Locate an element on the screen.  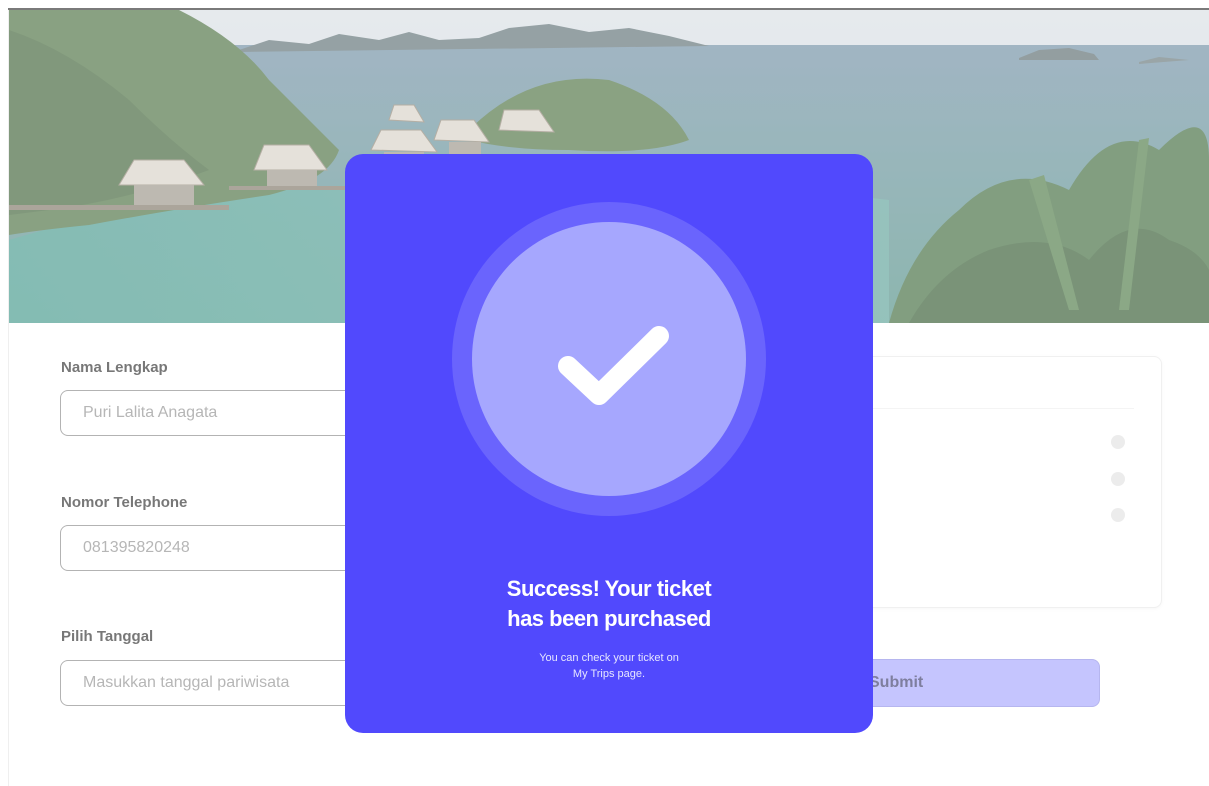
success-title-line-2: has been purchased is located at coordinates (609, 618).